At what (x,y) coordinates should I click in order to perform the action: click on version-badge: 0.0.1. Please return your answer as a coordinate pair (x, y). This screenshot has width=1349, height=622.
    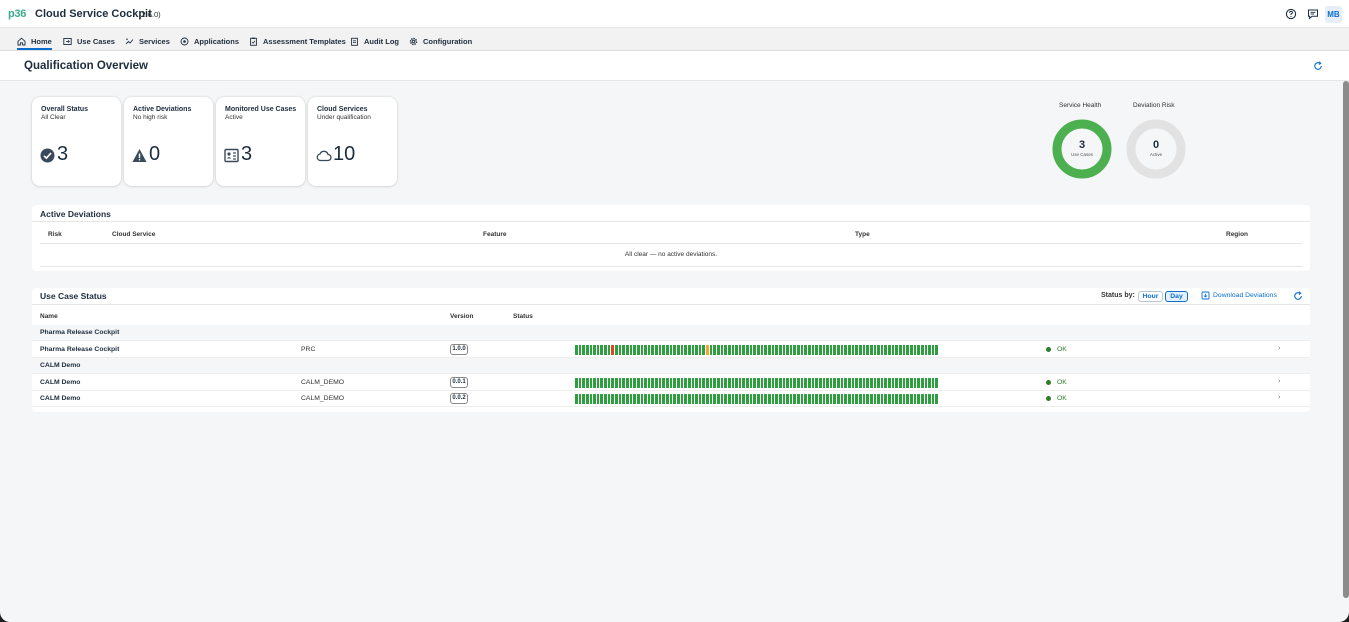
    Looking at the image, I should click on (459, 382).